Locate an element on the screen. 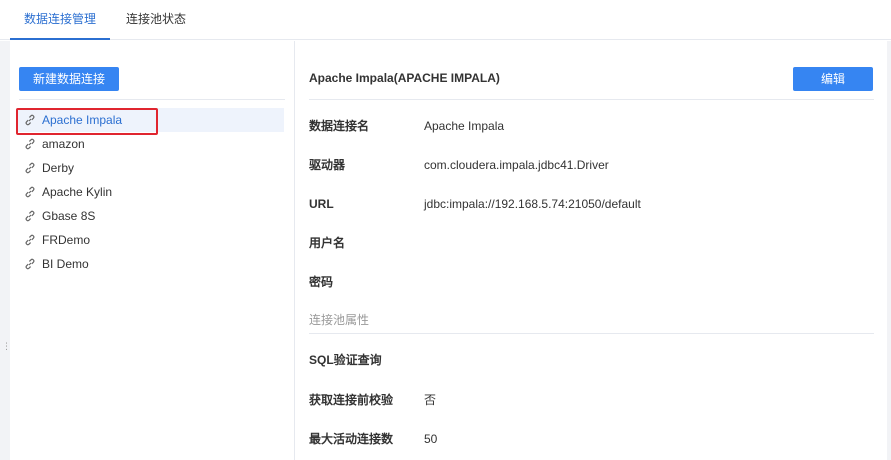 The height and width of the screenshot is (460, 891). connection-label: FRDemo is located at coordinates (66, 240).